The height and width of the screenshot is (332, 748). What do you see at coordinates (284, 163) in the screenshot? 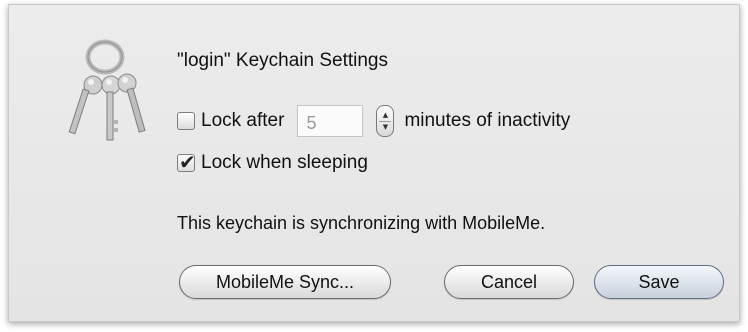
I see `lock-when-sleeping-label: Lock when sleeping` at bounding box center [284, 163].